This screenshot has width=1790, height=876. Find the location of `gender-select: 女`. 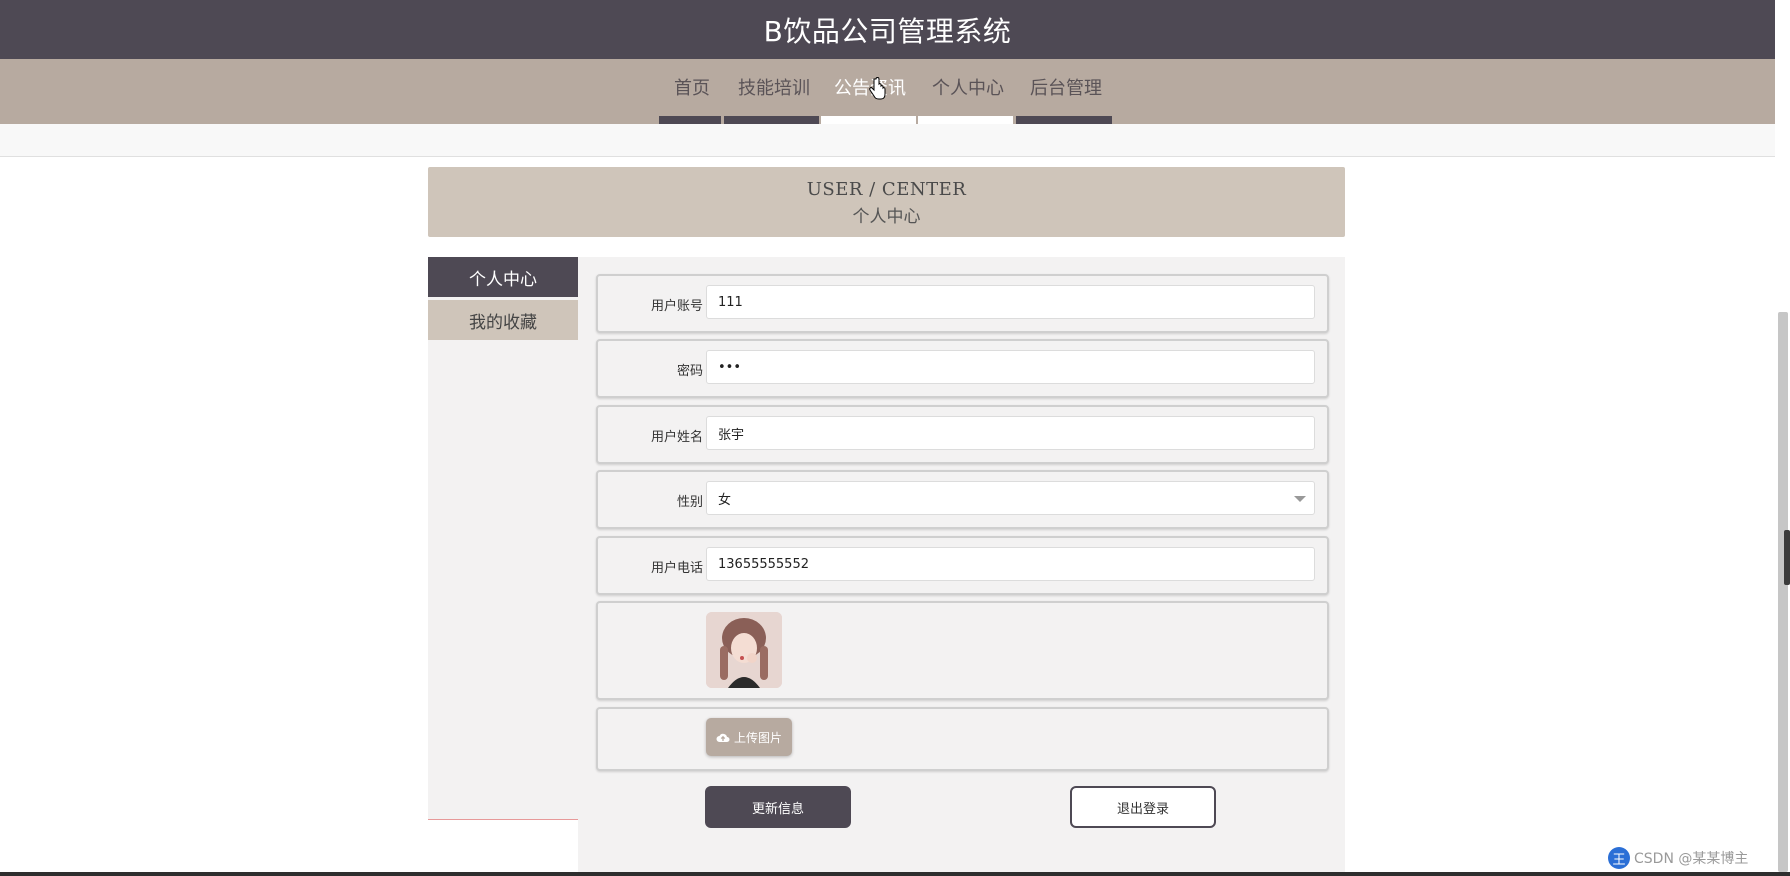

gender-select: 女 is located at coordinates (1010, 498).